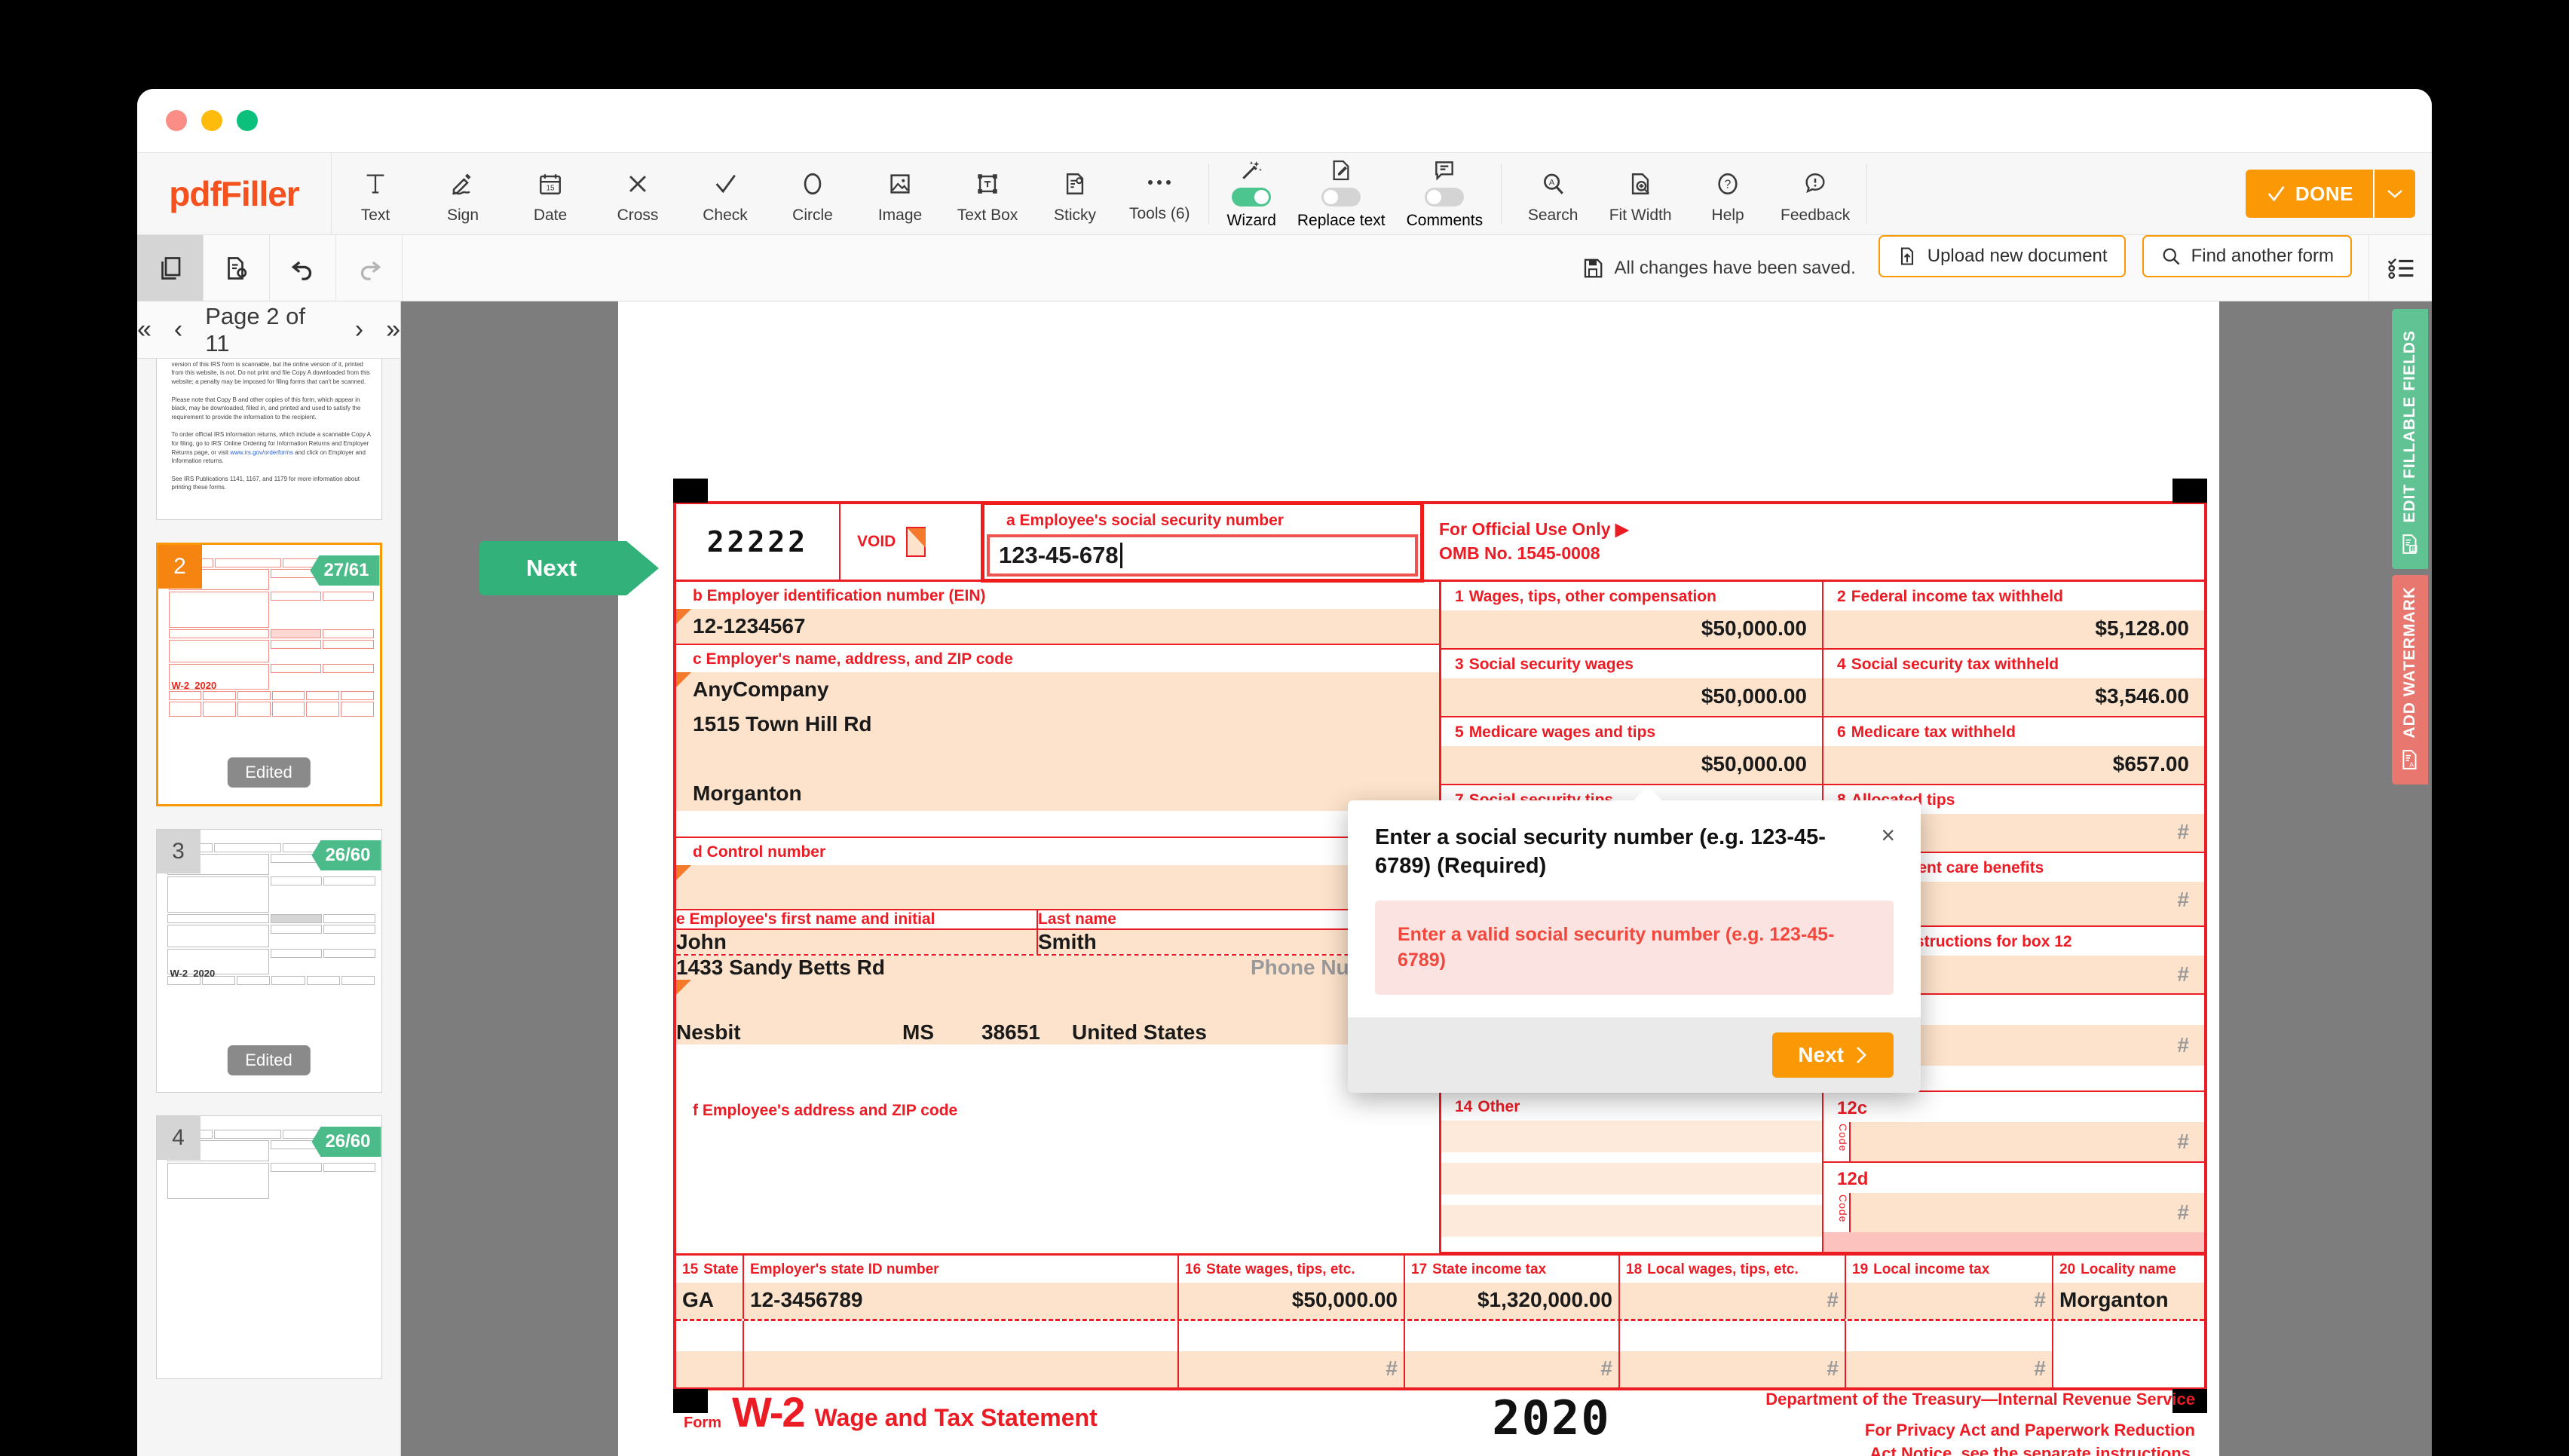 This screenshot has width=2569, height=1456. What do you see at coordinates (176, 120) in the screenshot?
I see `window-close-button` at bounding box center [176, 120].